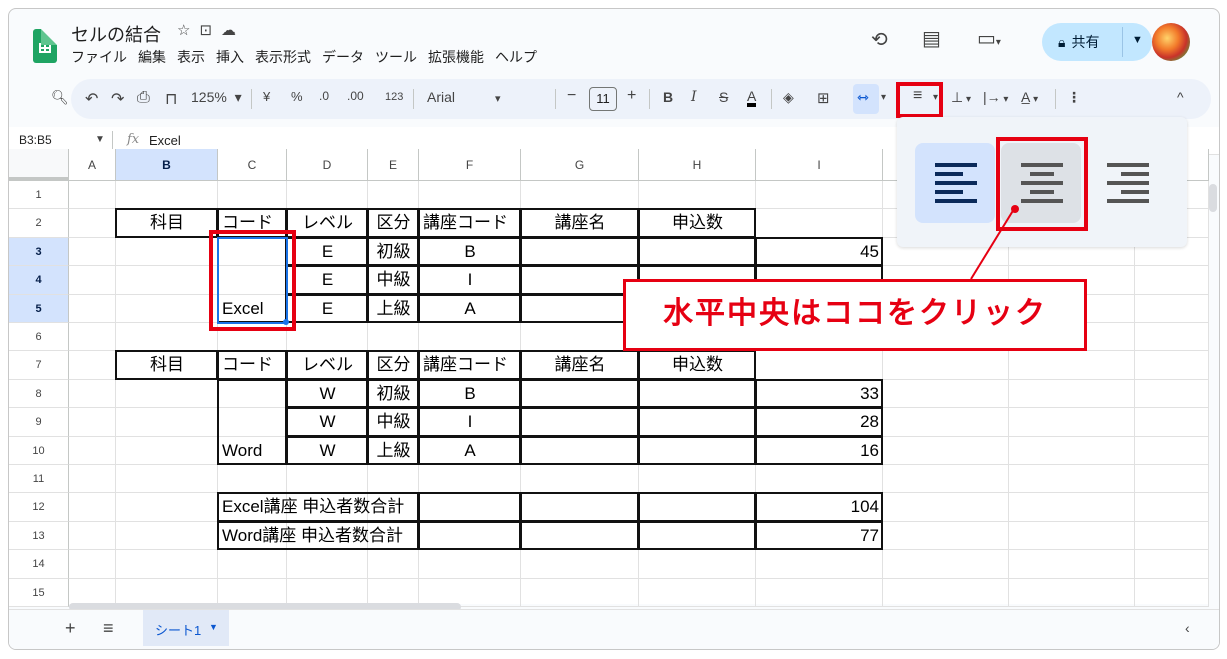 The height and width of the screenshot is (659, 1227). I want to click on menu-extensions: 拡張機能, so click(456, 57).